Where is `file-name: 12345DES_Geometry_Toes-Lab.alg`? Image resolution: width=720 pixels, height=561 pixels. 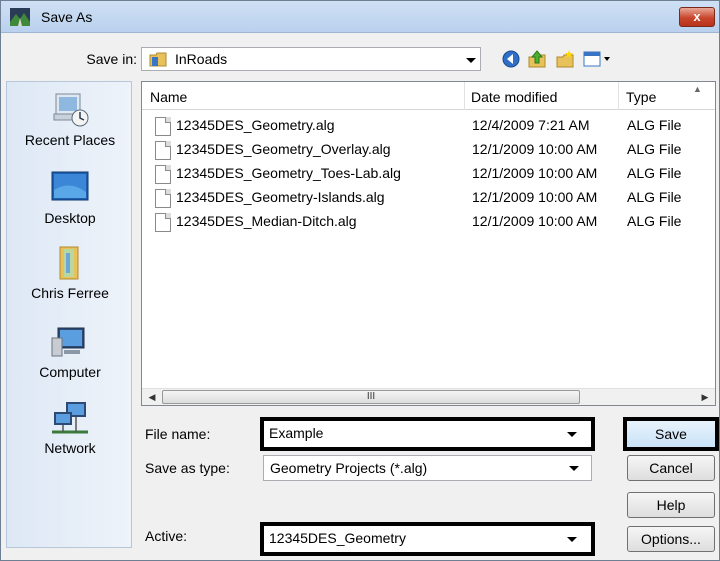 file-name: 12345DES_Geometry_Toes-Lab.alg is located at coordinates (288, 173).